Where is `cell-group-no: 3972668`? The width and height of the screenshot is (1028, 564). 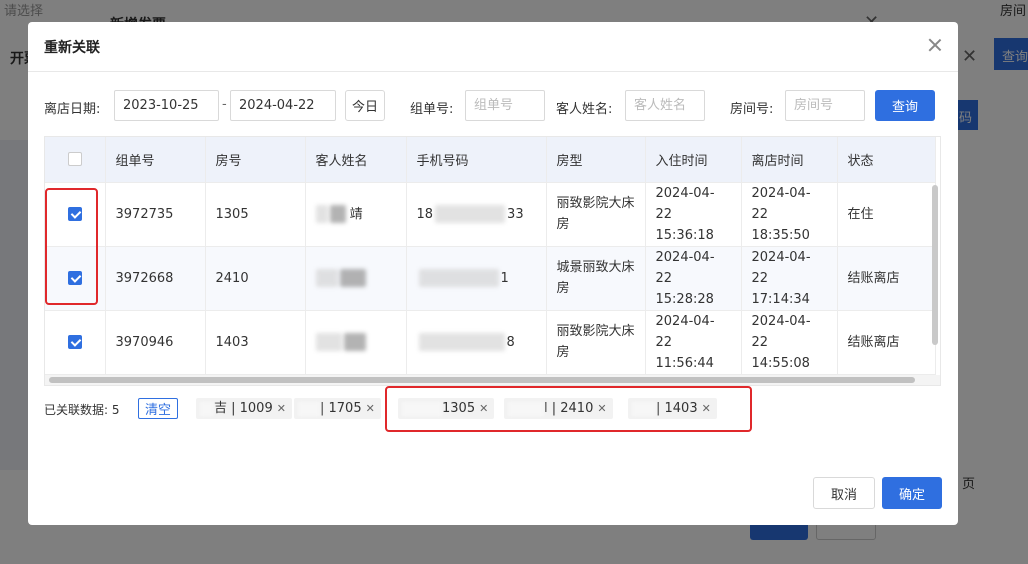 cell-group-no: 3972668 is located at coordinates (155, 278).